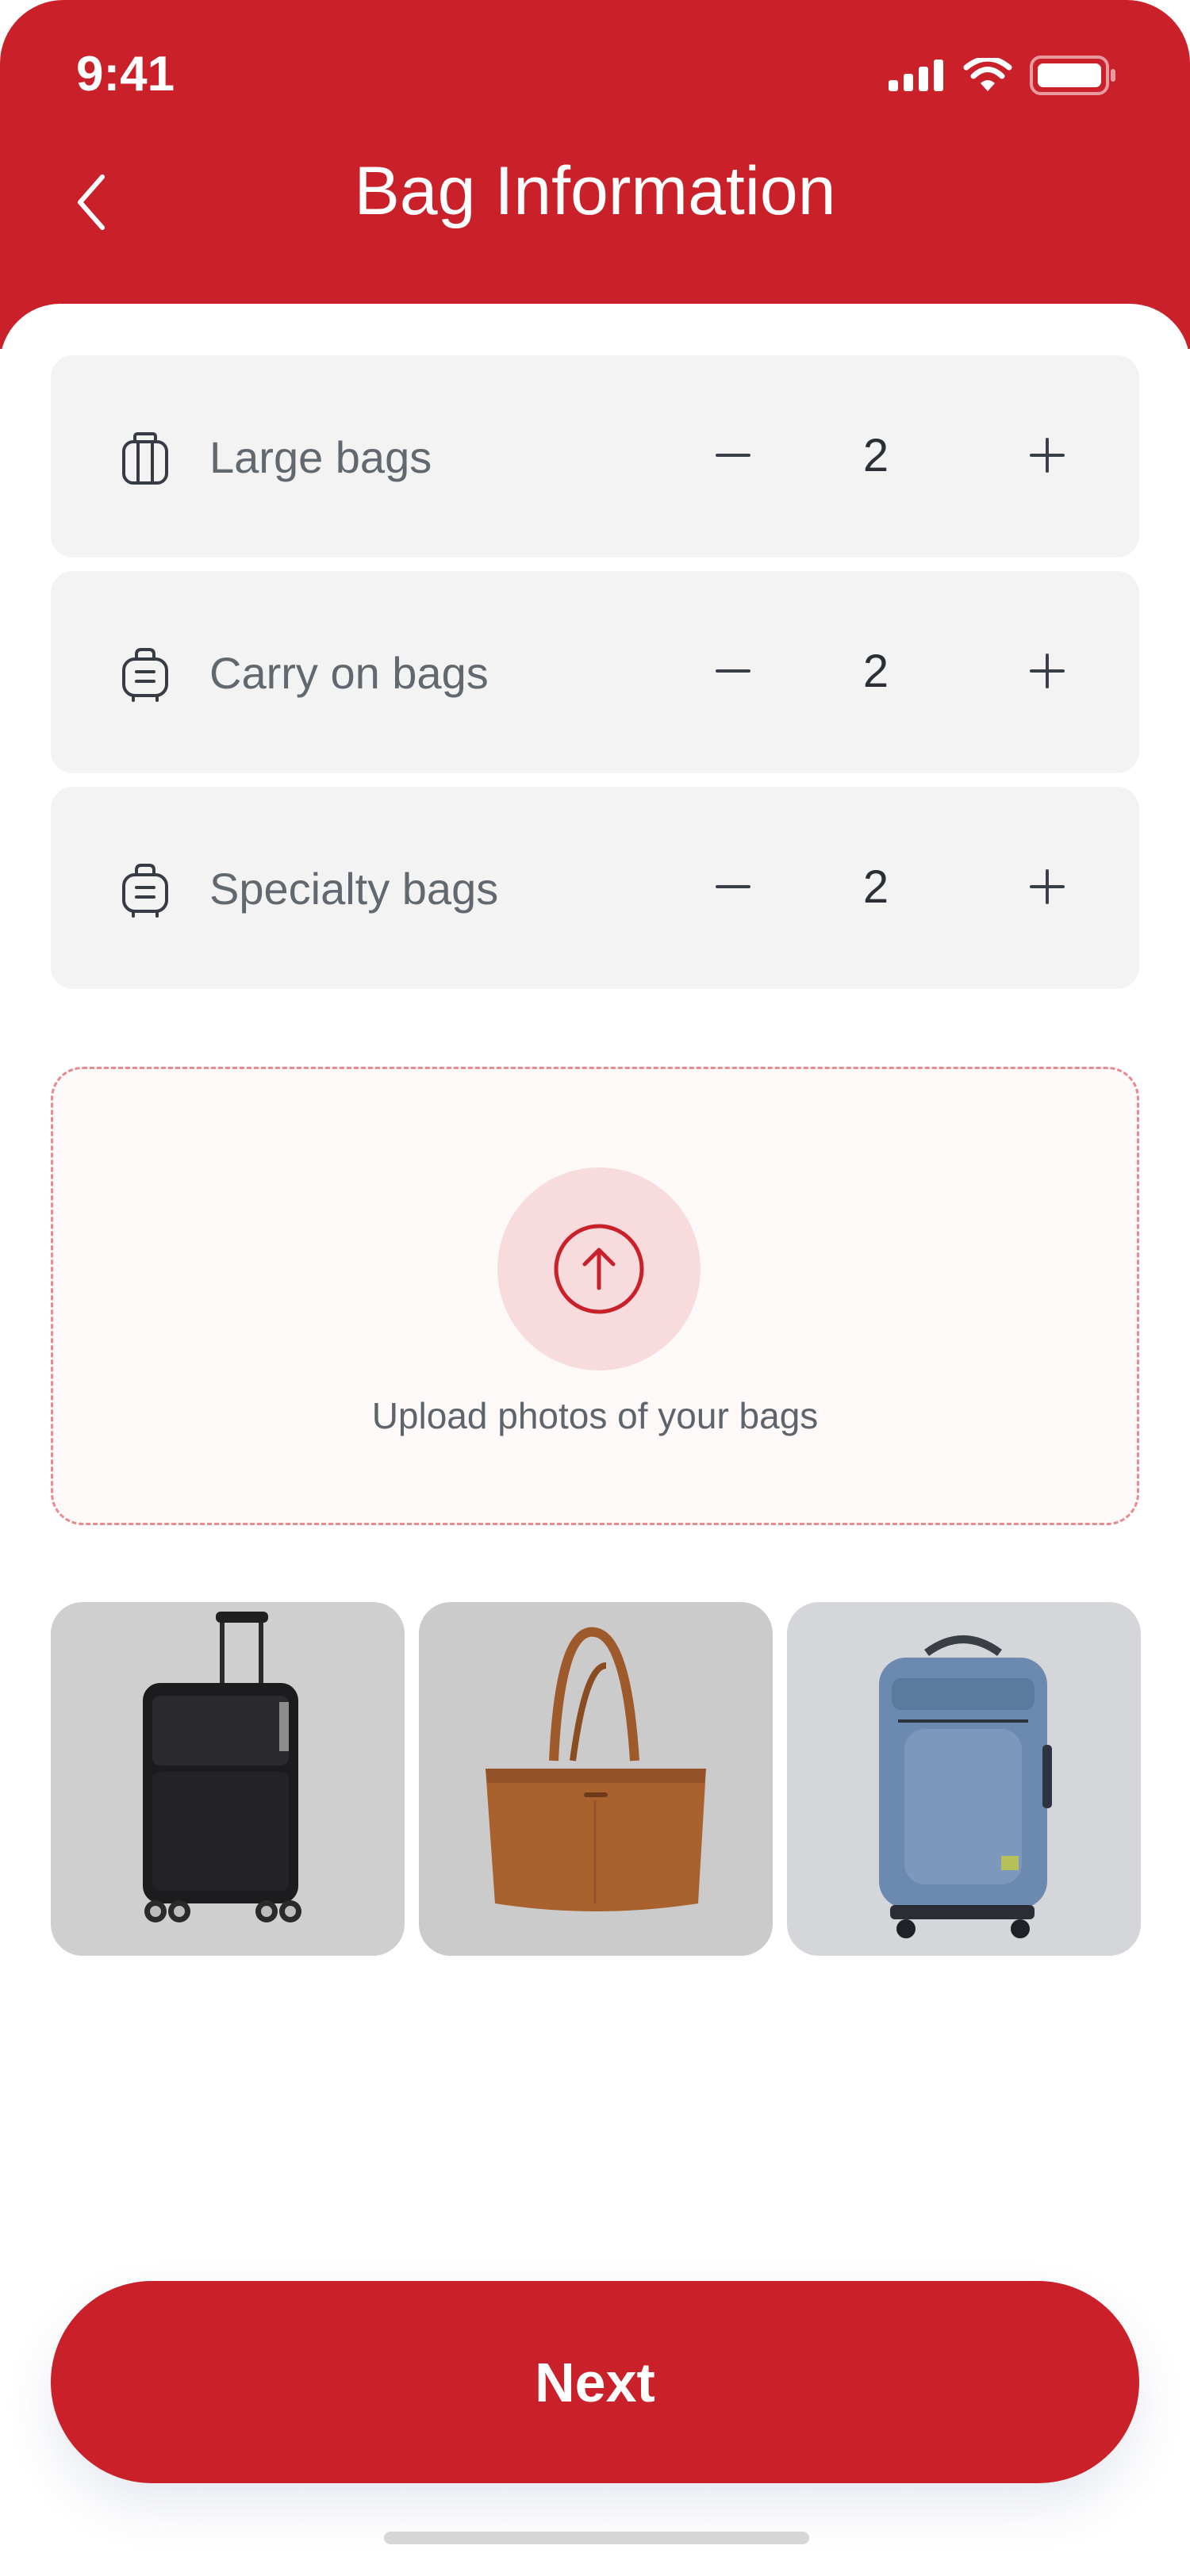 The image size is (1190, 2576). Describe the element at coordinates (125, 74) in the screenshot. I see `status-time: 9:41` at that location.